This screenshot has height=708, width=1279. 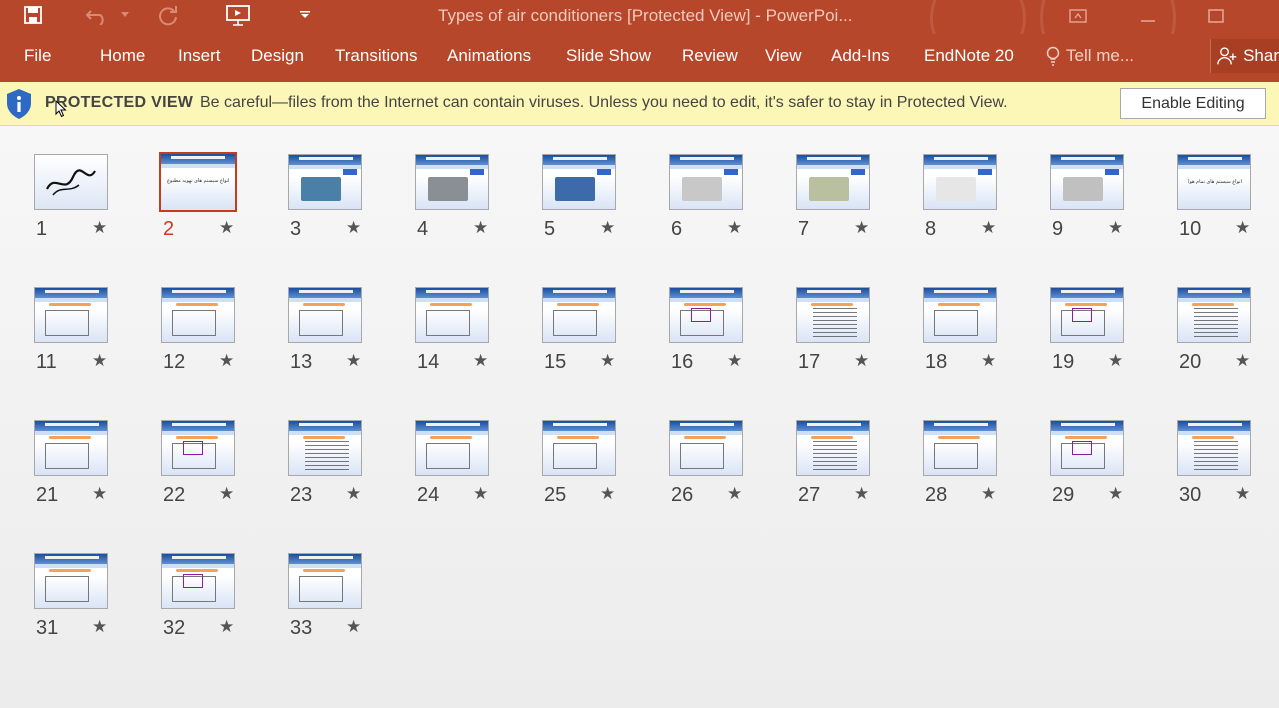 What do you see at coordinates (238, 15) in the screenshot?
I see `from-beginning-icon` at bounding box center [238, 15].